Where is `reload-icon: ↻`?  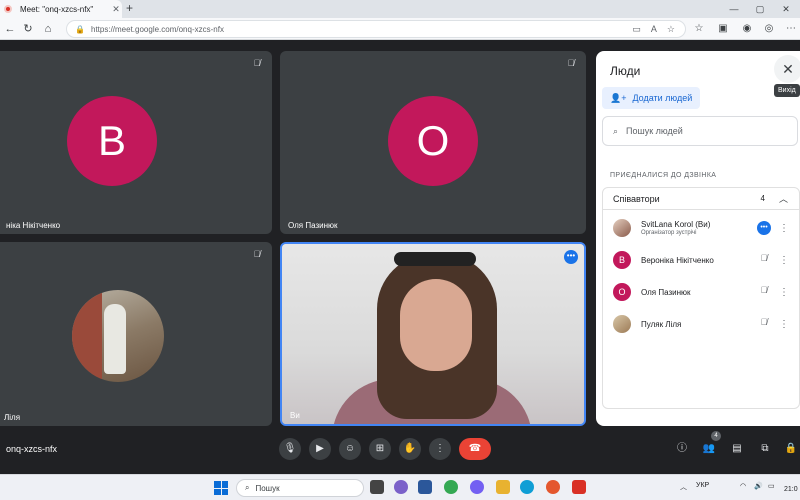
reload-icon: ↻ is located at coordinates (28, 29).